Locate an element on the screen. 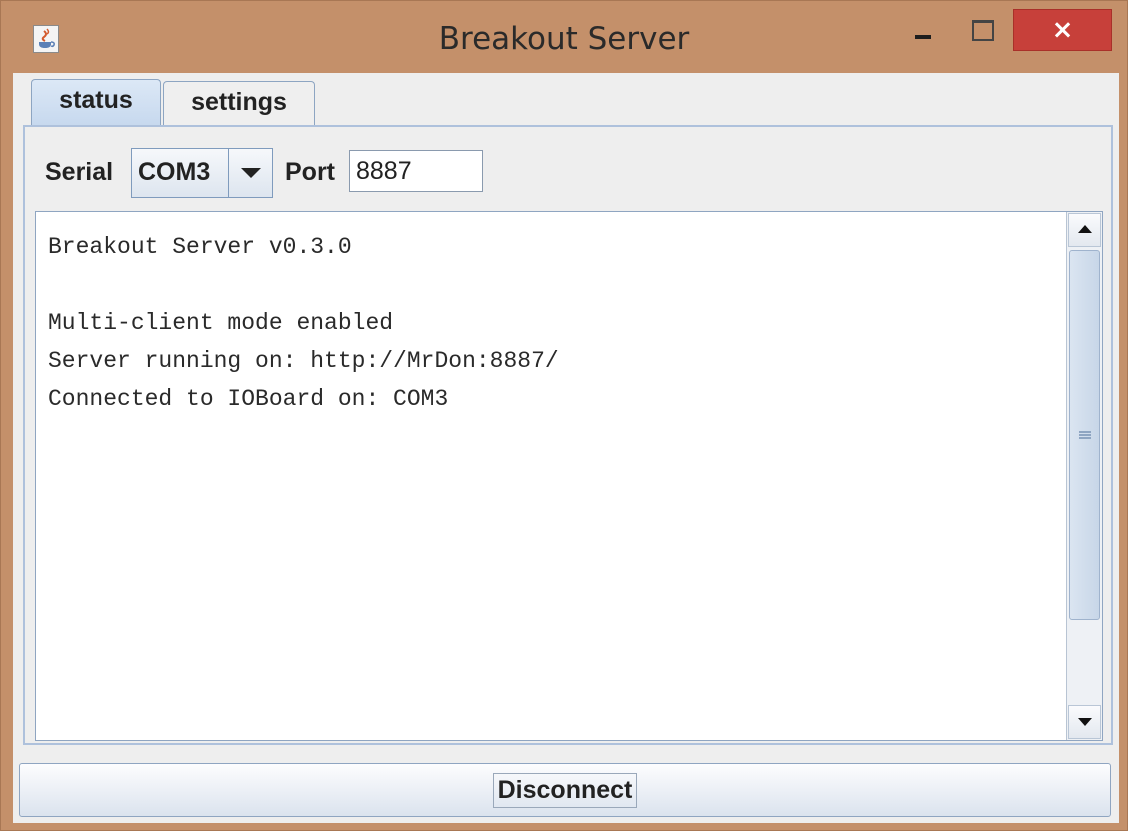 Image resolution: width=1128 pixels, height=831 pixels. grip-icon is located at coordinates (1085, 435).